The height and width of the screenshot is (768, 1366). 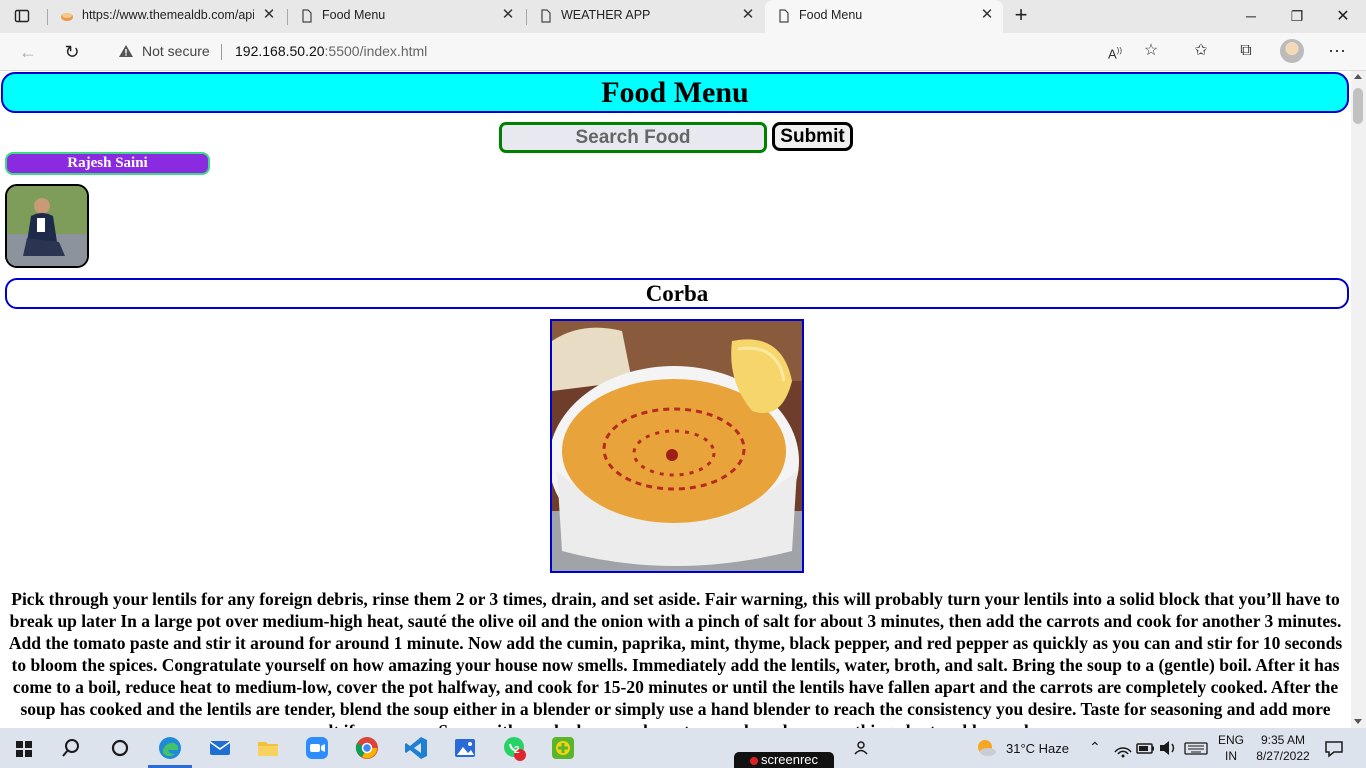 What do you see at coordinates (633, 137) in the screenshot?
I see `search-input` at bounding box center [633, 137].